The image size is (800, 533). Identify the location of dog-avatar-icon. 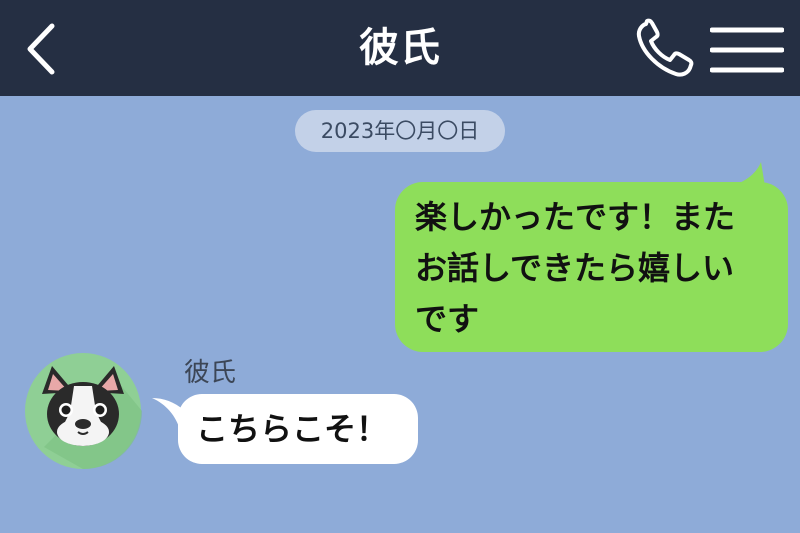
(83, 411).